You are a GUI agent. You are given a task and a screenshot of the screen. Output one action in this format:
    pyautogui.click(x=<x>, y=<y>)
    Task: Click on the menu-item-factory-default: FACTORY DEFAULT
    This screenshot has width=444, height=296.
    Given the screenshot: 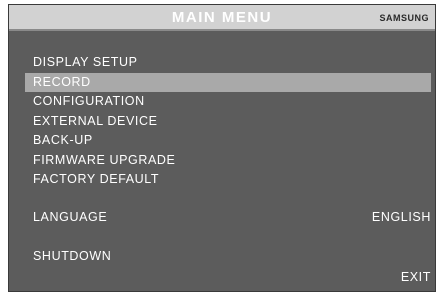 What is the action you would take?
    pyautogui.click(x=228, y=180)
    